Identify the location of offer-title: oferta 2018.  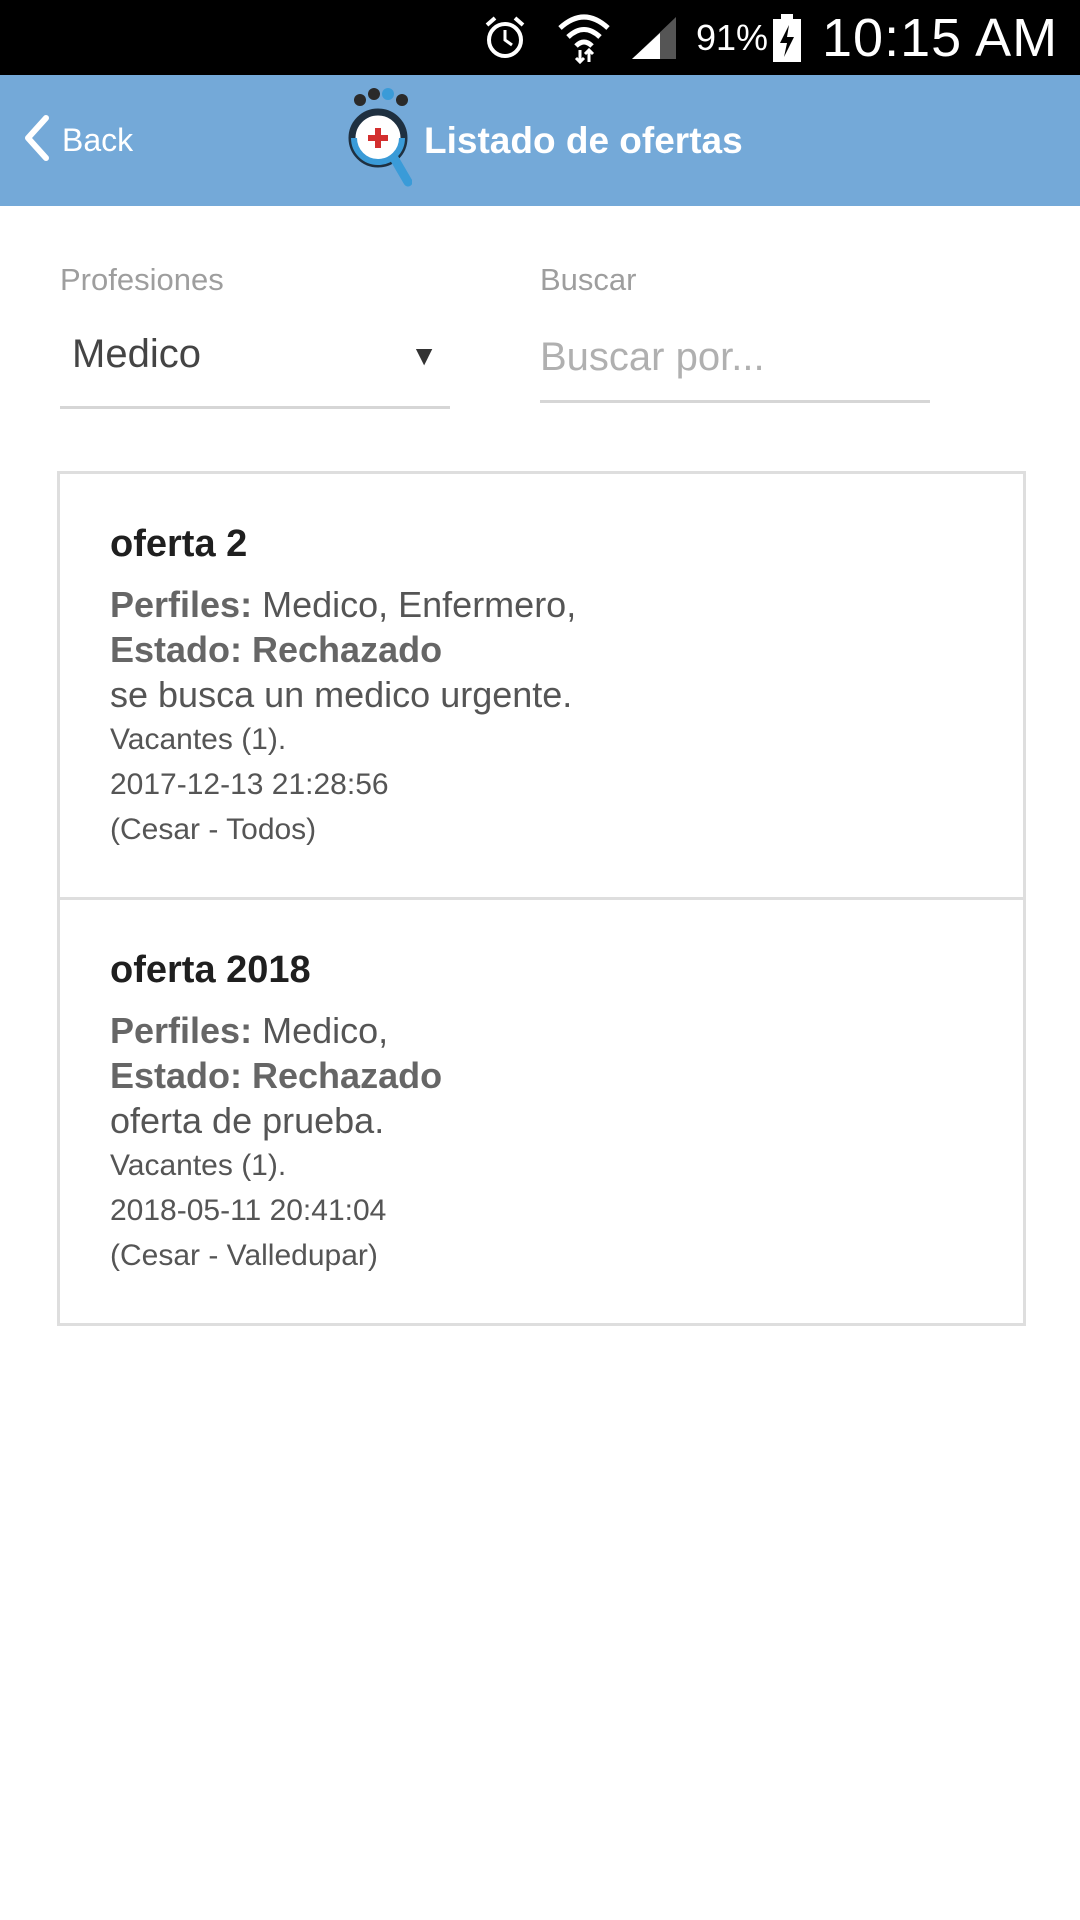
(210, 970).